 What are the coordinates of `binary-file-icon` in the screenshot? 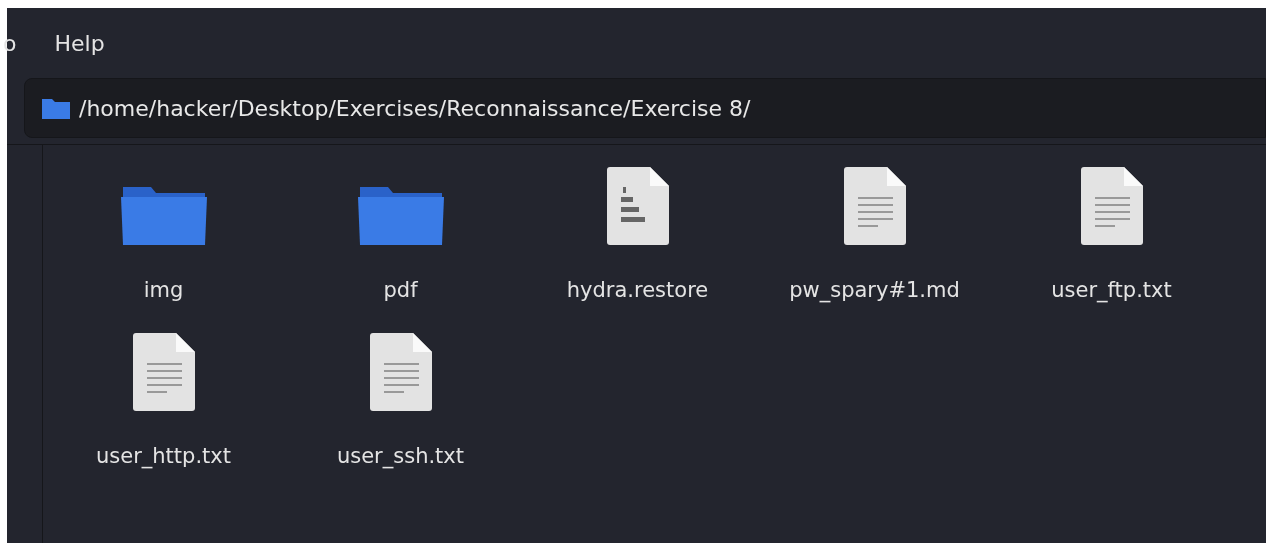 It's located at (637, 206).